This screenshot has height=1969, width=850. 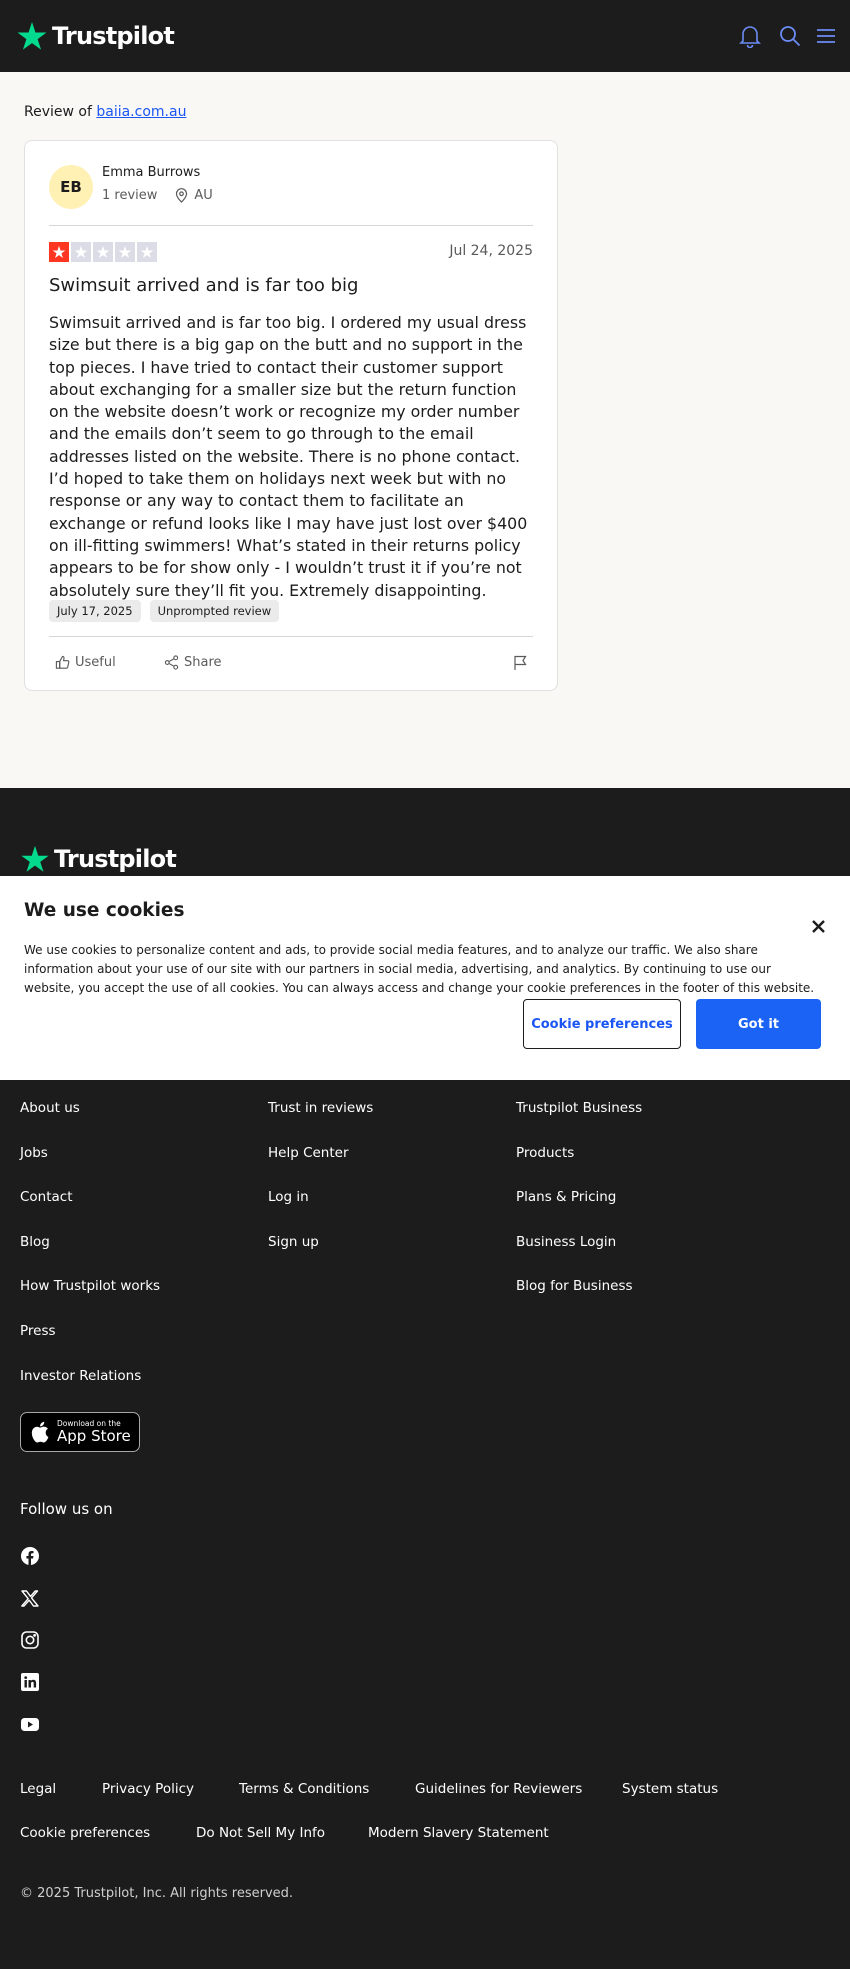 I want to click on footer-link: Blog, so click(x=35, y=1242).